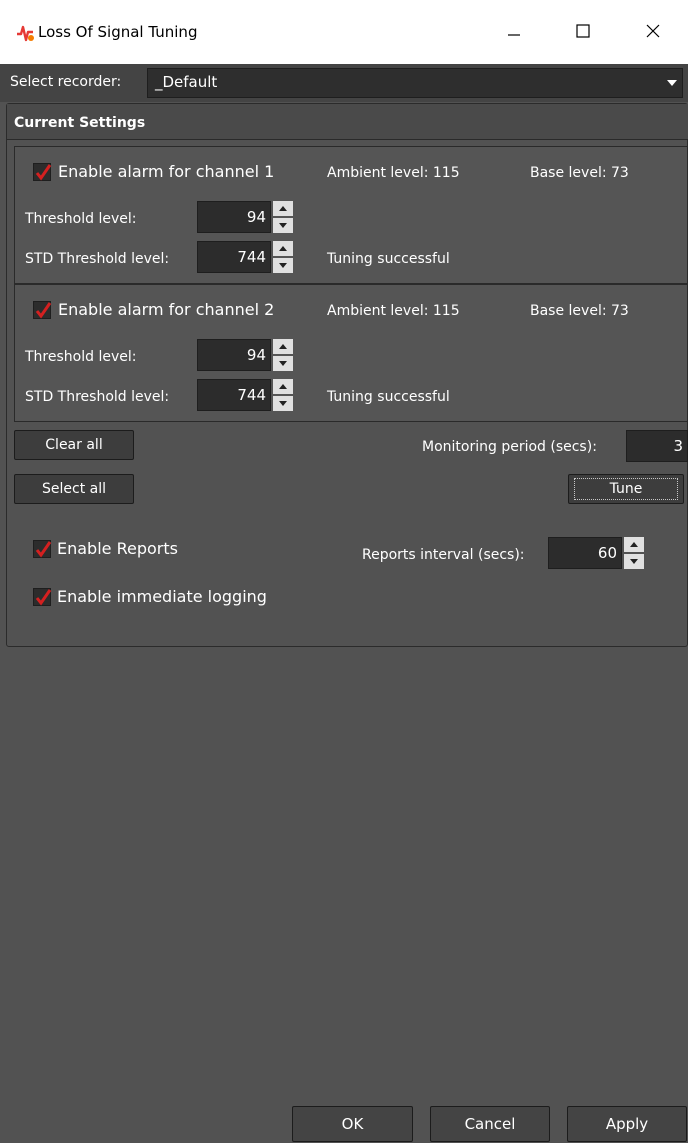 The height and width of the screenshot is (1143, 688). What do you see at coordinates (74, 445) in the screenshot?
I see `clear-all-button: Clear all` at bounding box center [74, 445].